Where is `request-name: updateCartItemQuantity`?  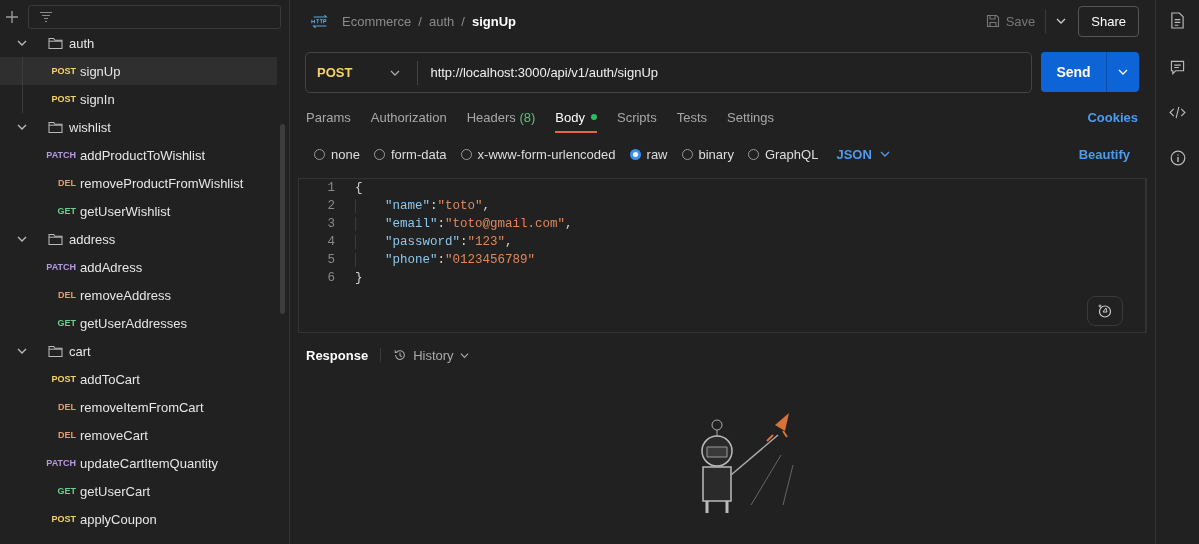
request-name: updateCartItemQuantity is located at coordinates (149, 463).